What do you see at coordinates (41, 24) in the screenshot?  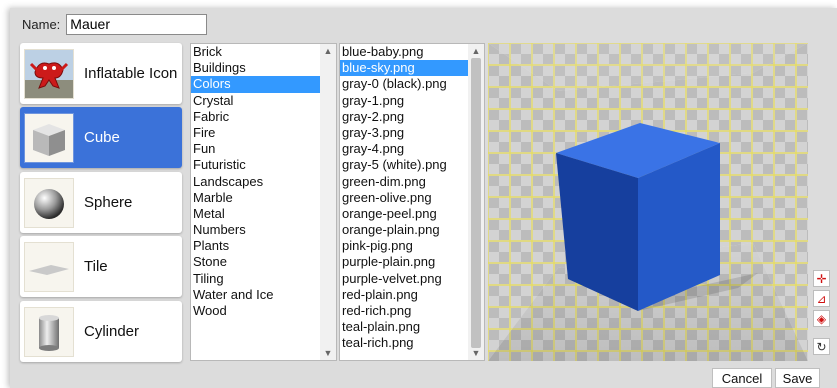 I see `name-label: Name:` at bounding box center [41, 24].